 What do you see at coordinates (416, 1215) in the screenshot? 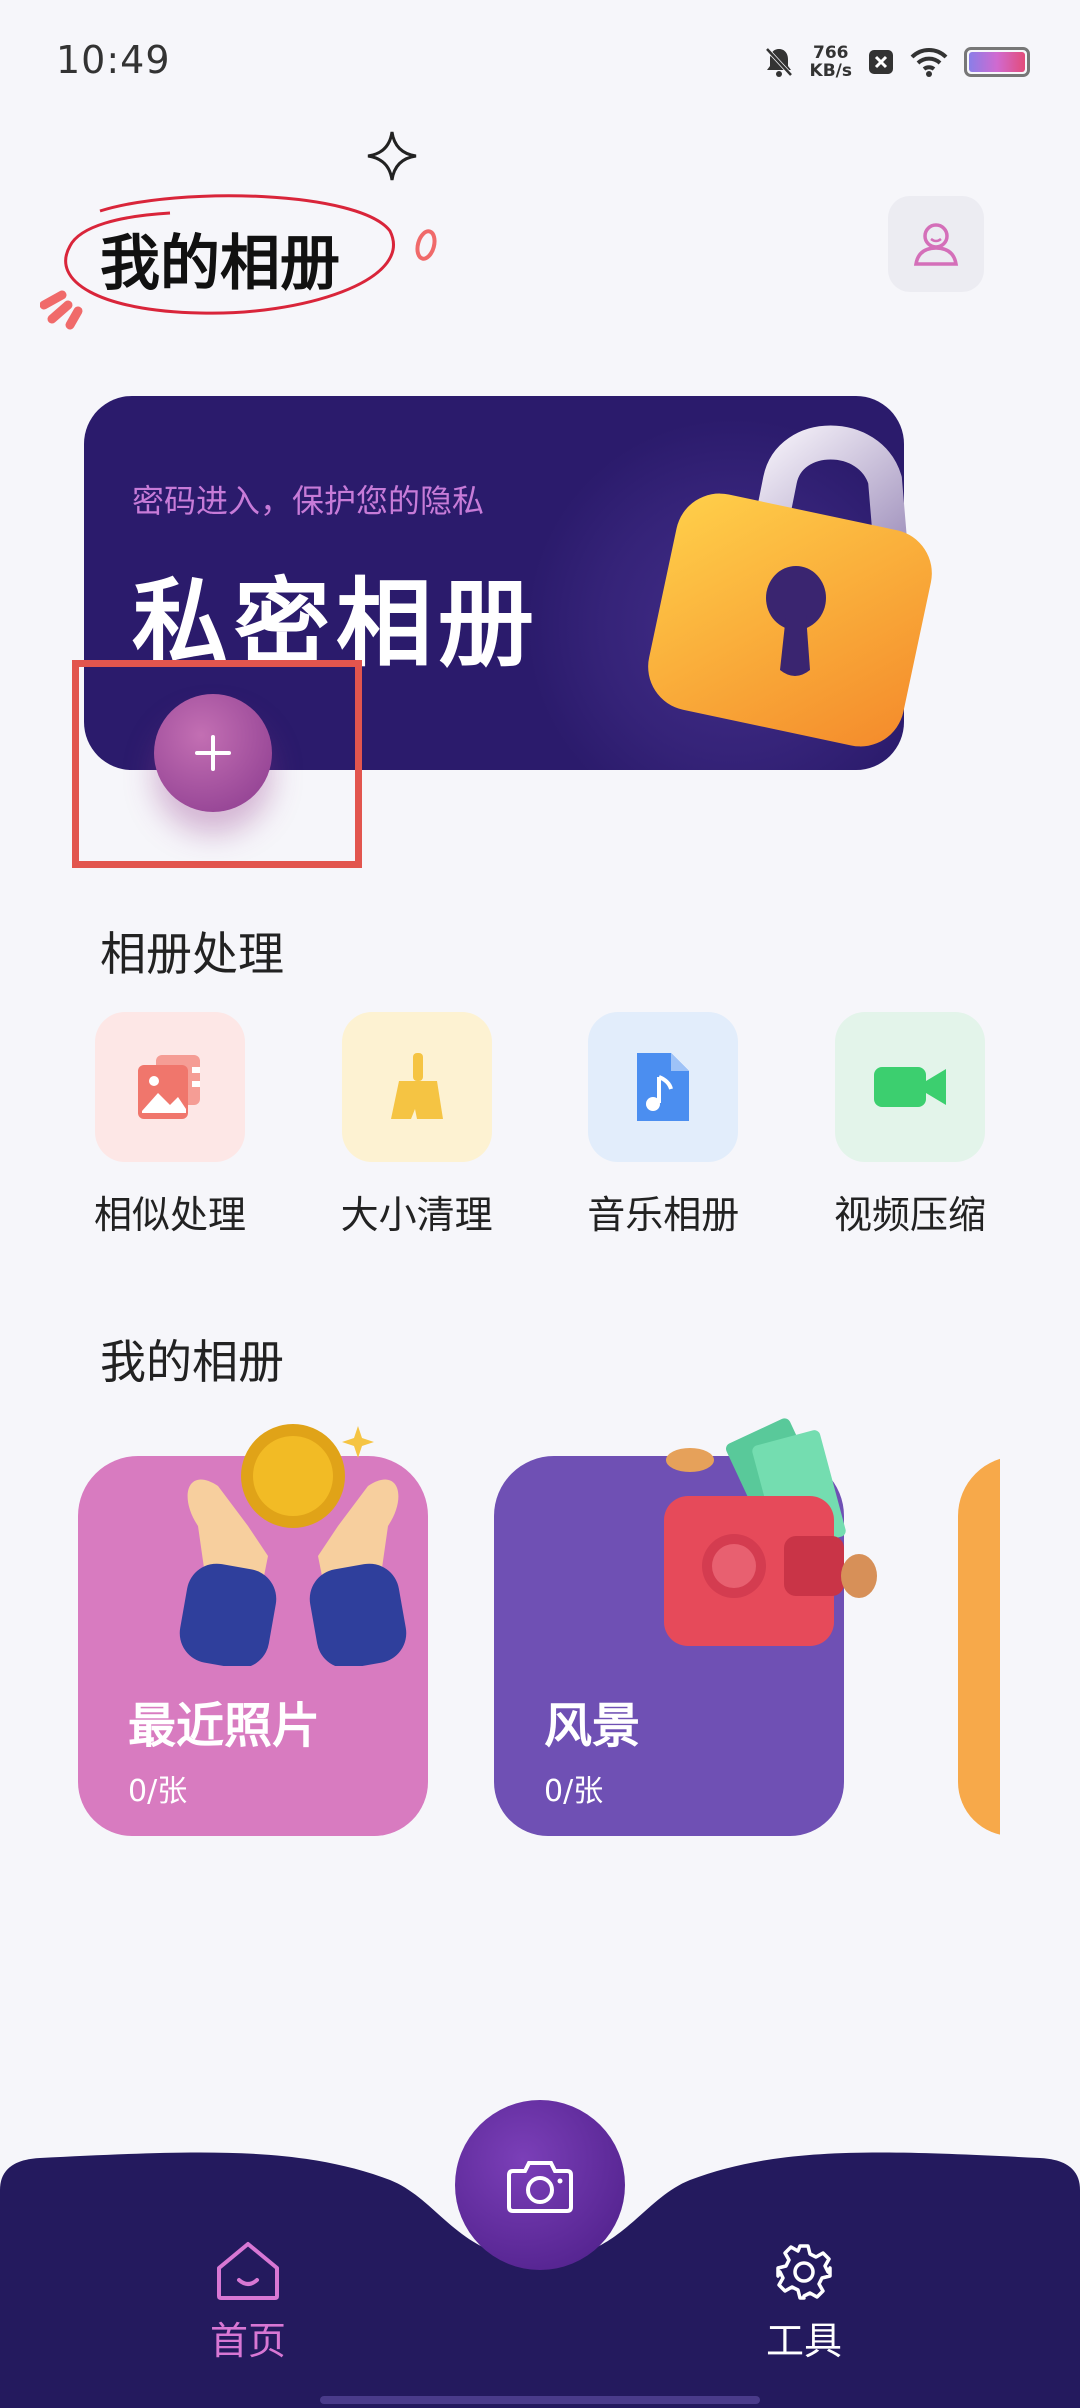
I see `tool-cleanup-label: 大小清理` at bounding box center [416, 1215].